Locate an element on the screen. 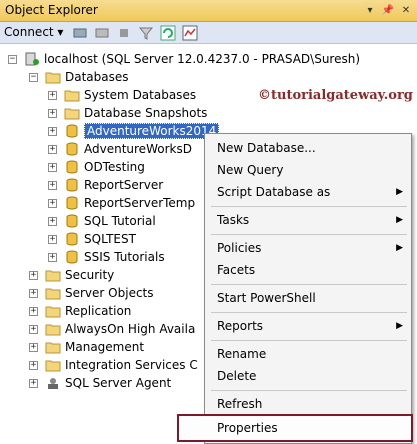  watermark: ©tutorialgateway.org is located at coordinates (335, 95).